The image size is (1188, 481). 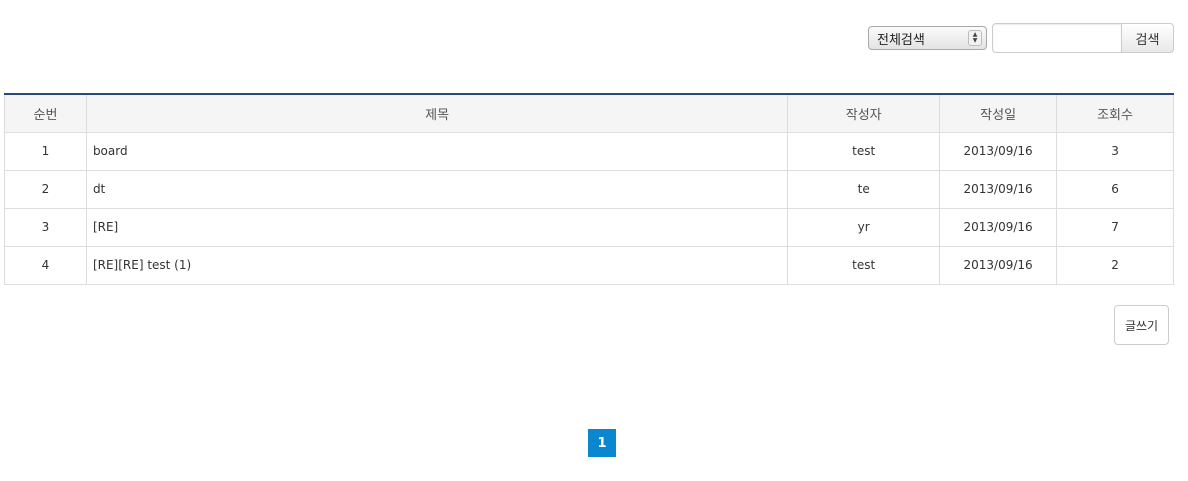 I want to click on arrow-down-icon: ▼, so click(x=975, y=40).